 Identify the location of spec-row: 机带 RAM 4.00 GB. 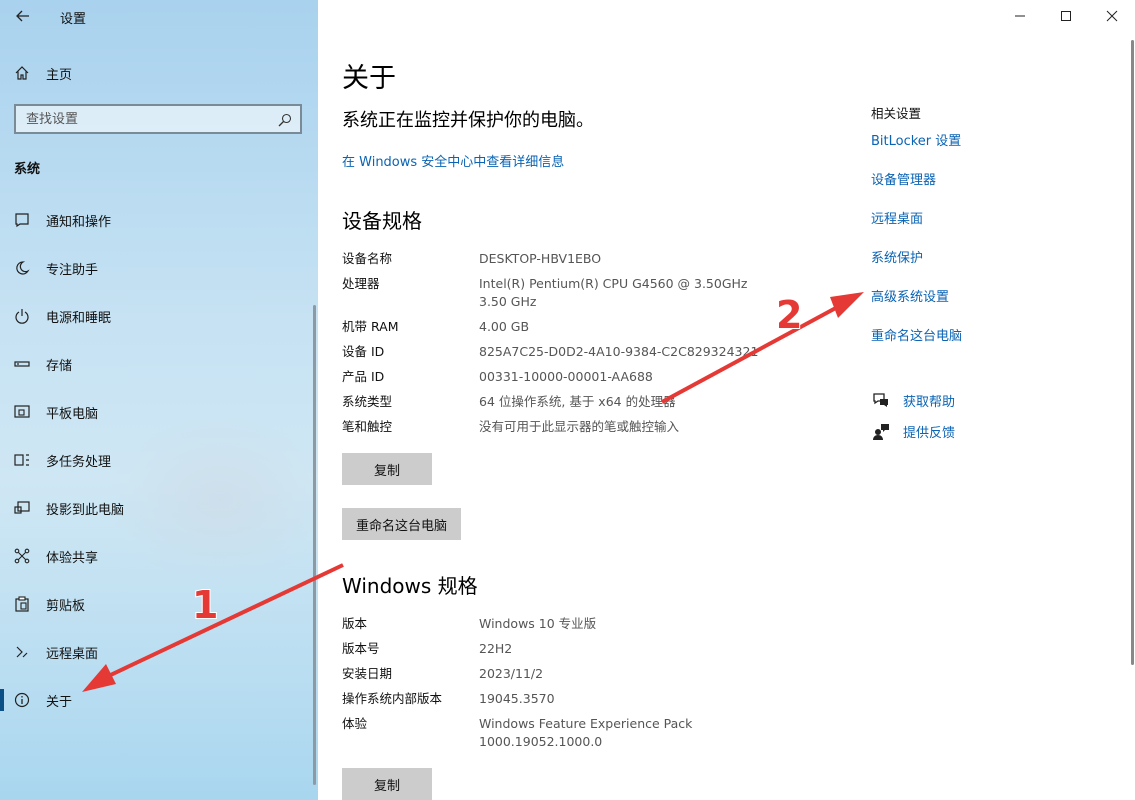
(577, 327).